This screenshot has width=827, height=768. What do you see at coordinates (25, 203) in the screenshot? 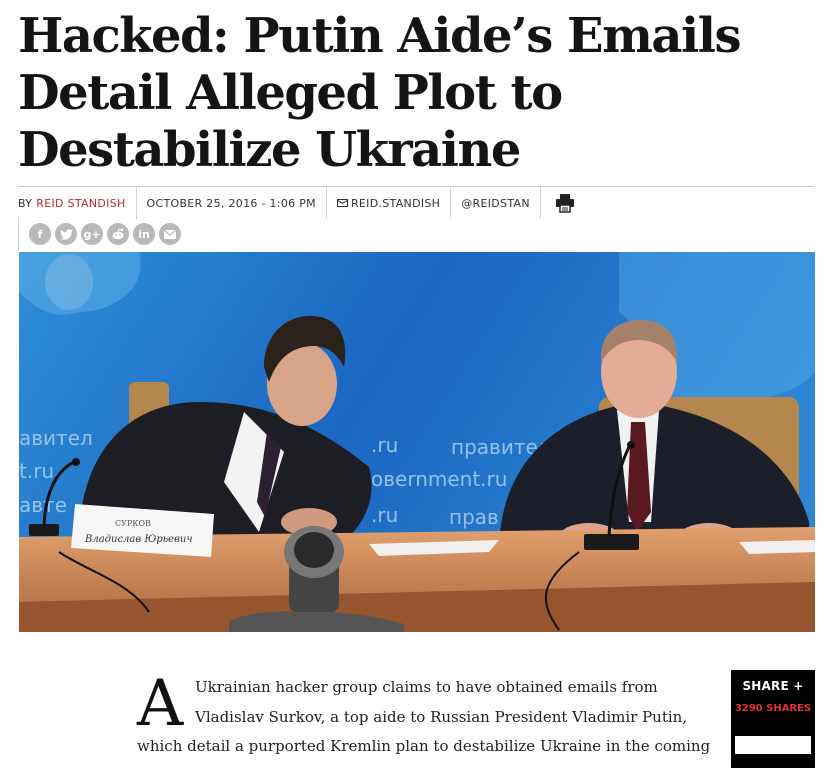
I see `byline-prefix: BY` at bounding box center [25, 203].